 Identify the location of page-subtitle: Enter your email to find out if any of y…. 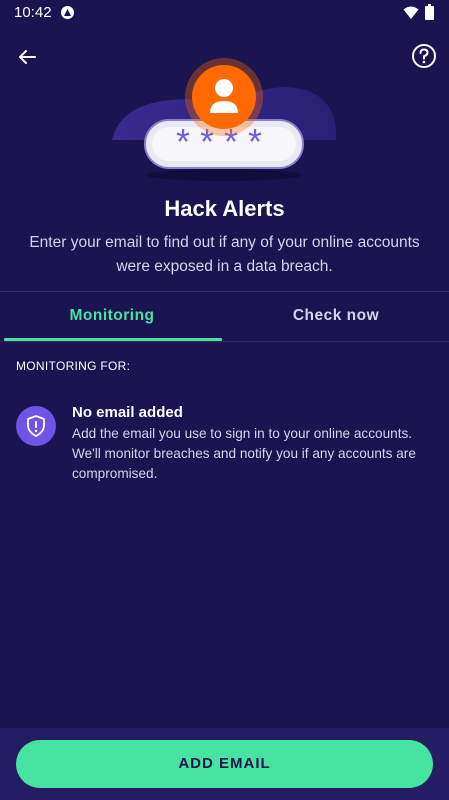
(224, 254).